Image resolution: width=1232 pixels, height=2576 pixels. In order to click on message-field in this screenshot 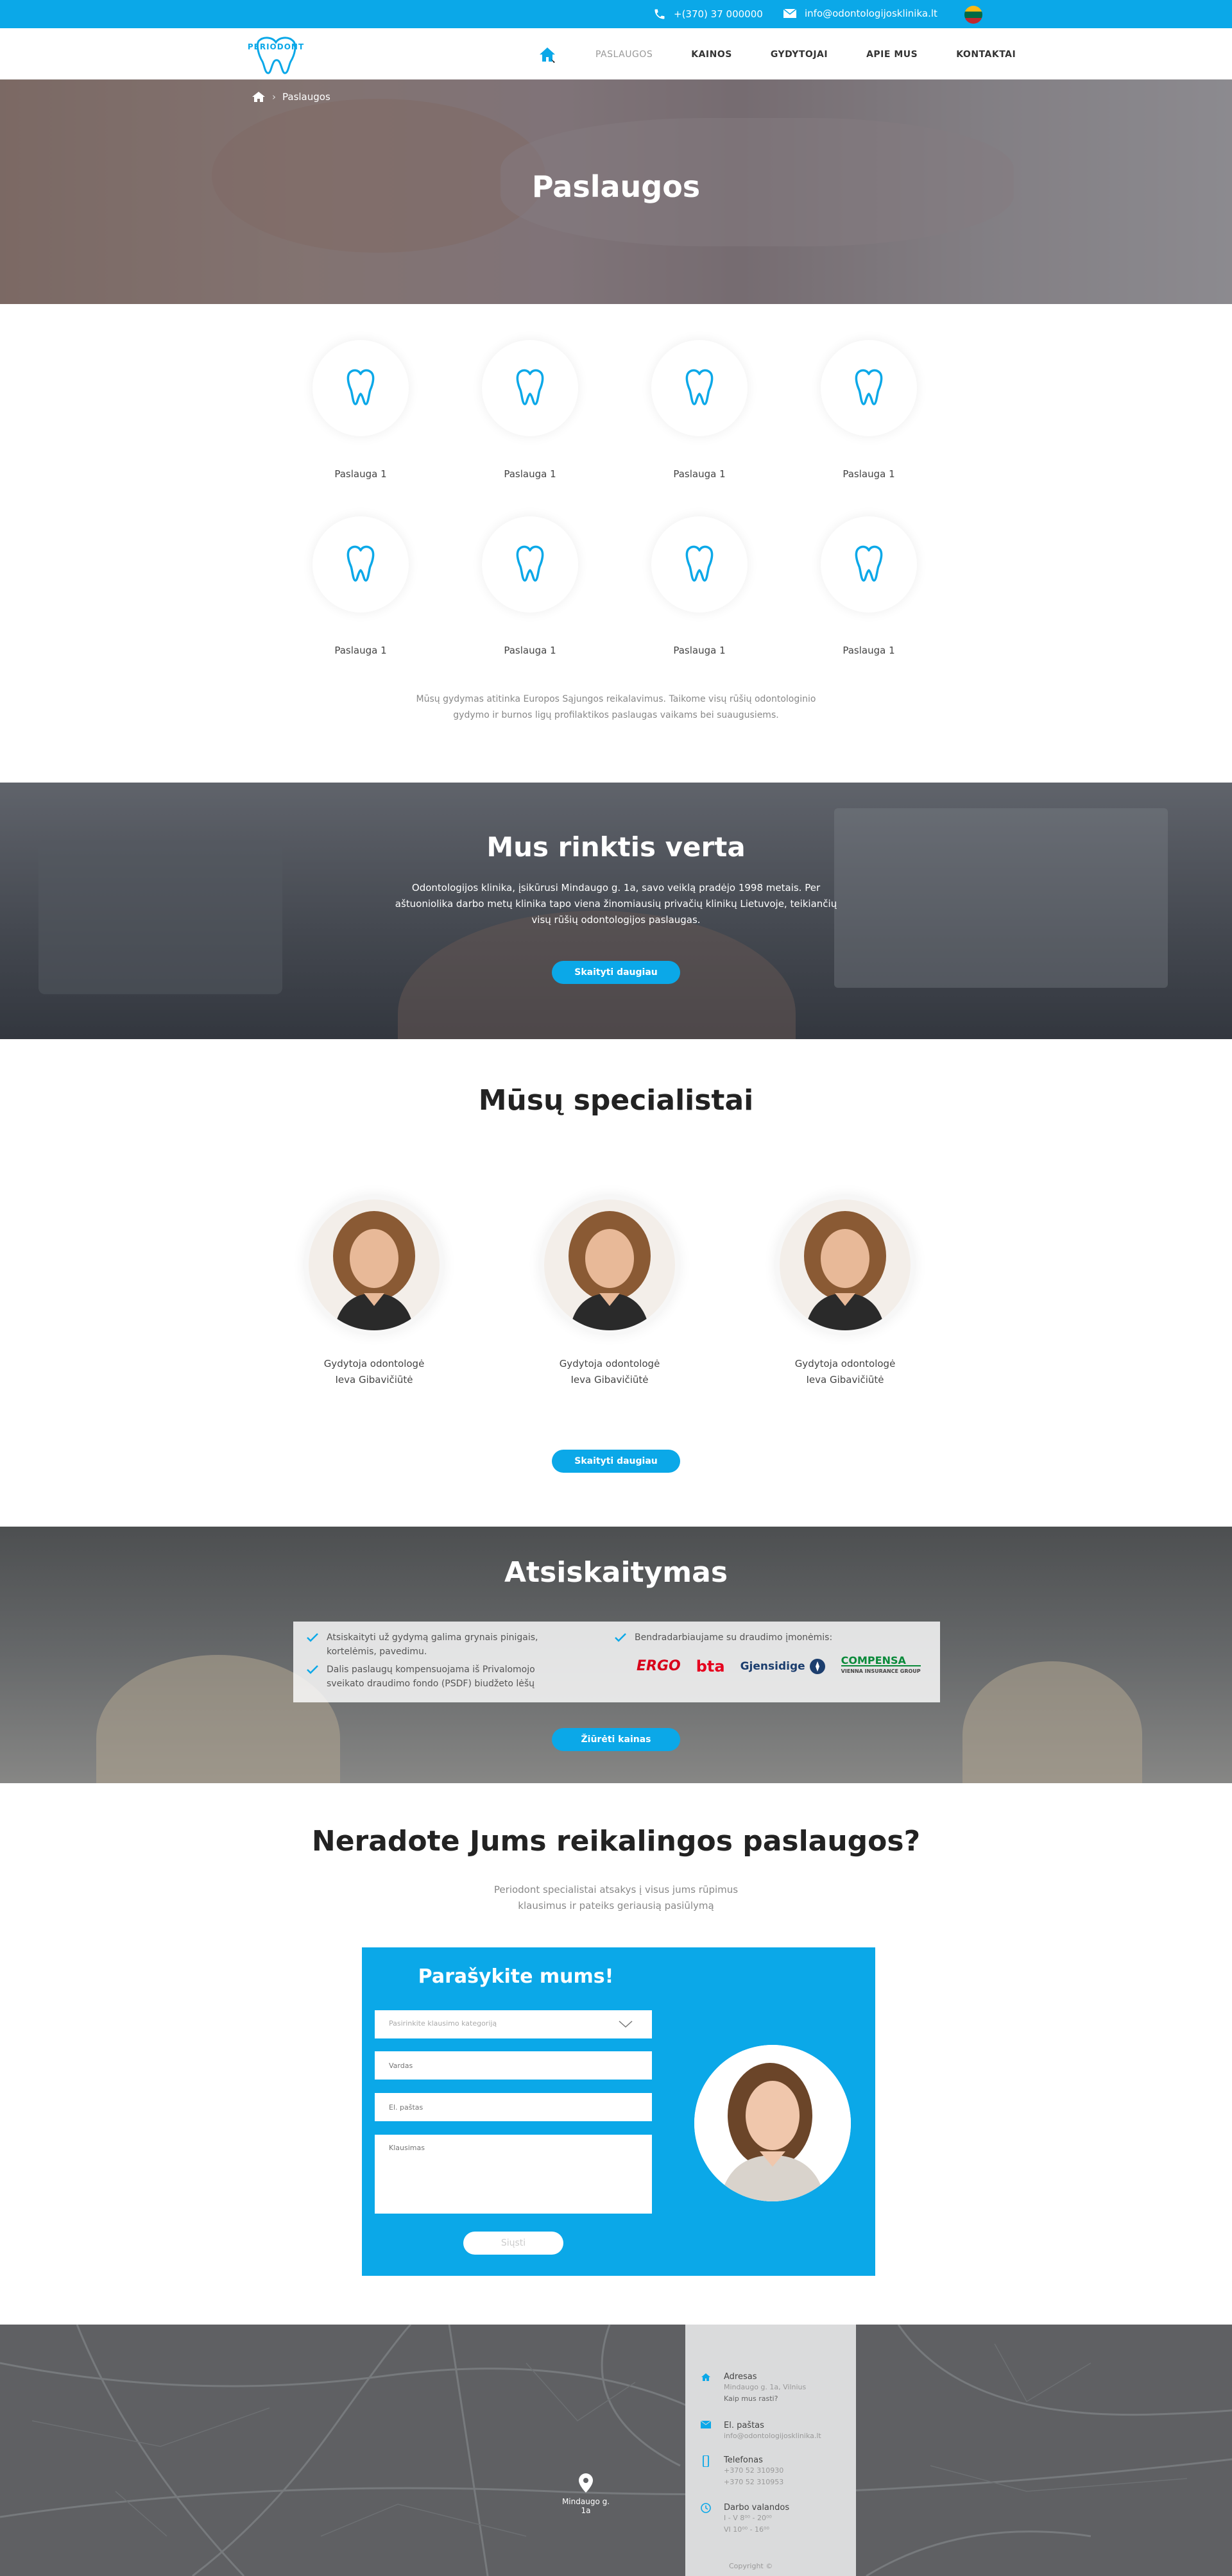, I will do `click(513, 2174)`.